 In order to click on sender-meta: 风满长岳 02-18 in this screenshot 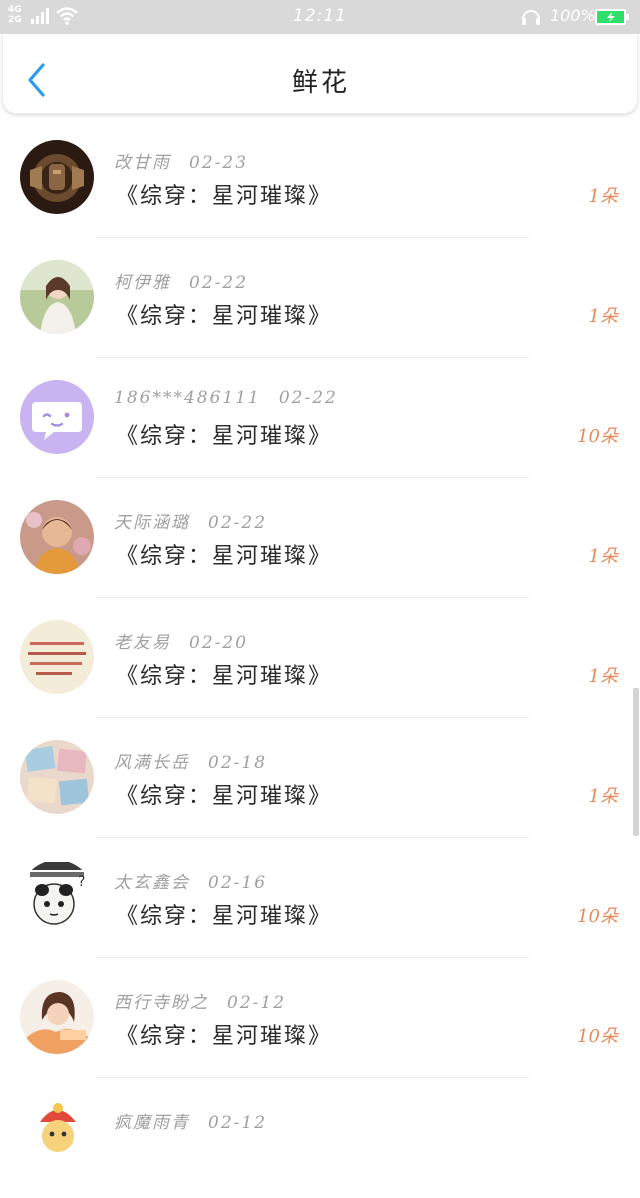, I will do `click(190, 760)`.